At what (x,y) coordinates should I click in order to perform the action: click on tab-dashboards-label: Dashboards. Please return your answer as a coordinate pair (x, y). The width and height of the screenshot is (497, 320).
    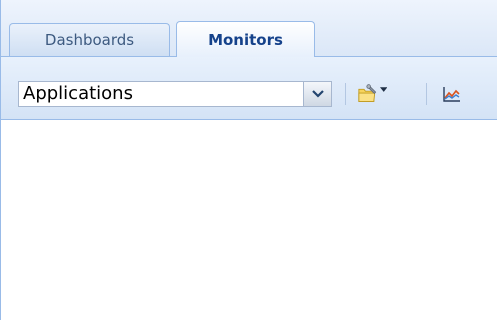
    Looking at the image, I should click on (89, 40).